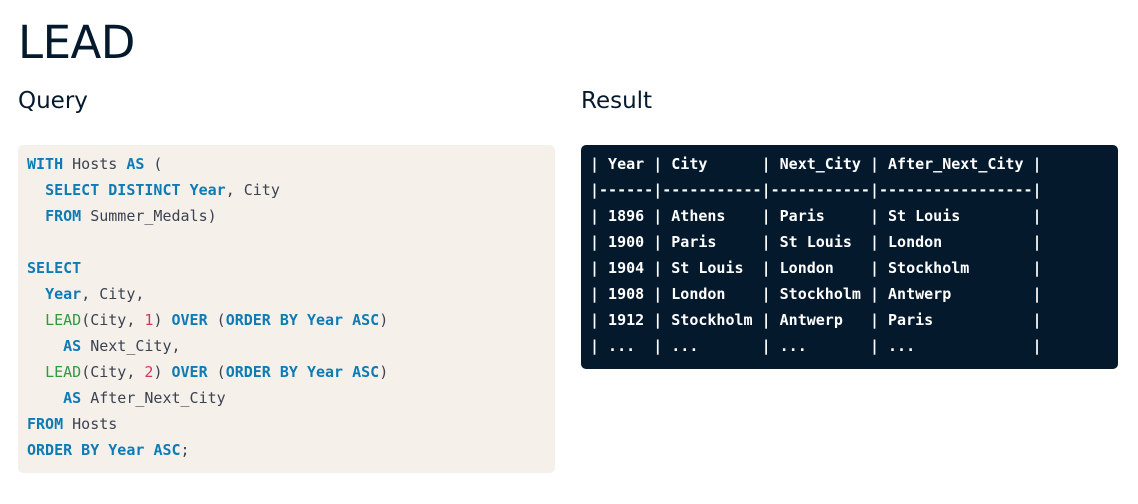 The image size is (1138, 504). What do you see at coordinates (816, 242) in the screenshot?
I see `result-row: | 1900 | Paris | St Louis | London |` at bounding box center [816, 242].